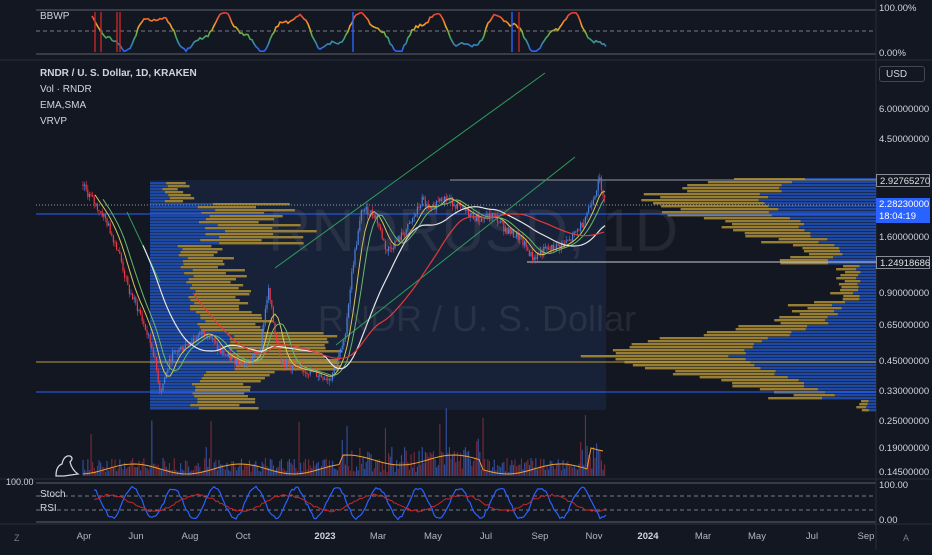  Describe the element at coordinates (118, 74) in the screenshot. I see `legend-title: RNDR / U. S. Dollar, 1D, KRAKEN` at that location.